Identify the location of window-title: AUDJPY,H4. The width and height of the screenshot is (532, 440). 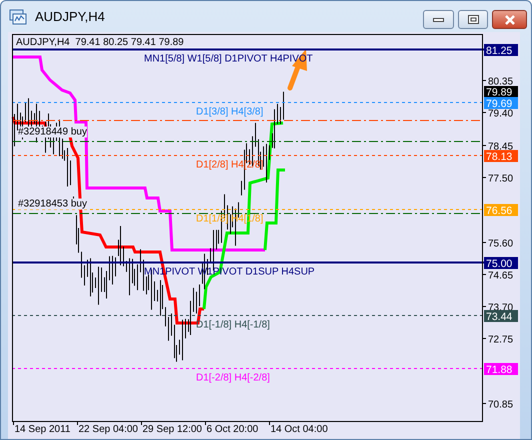
(70, 17).